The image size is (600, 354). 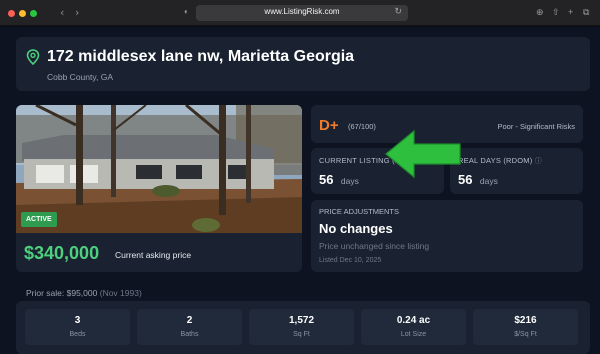 What do you see at coordinates (189, 320) in the screenshot?
I see `fact-value: 2` at bounding box center [189, 320].